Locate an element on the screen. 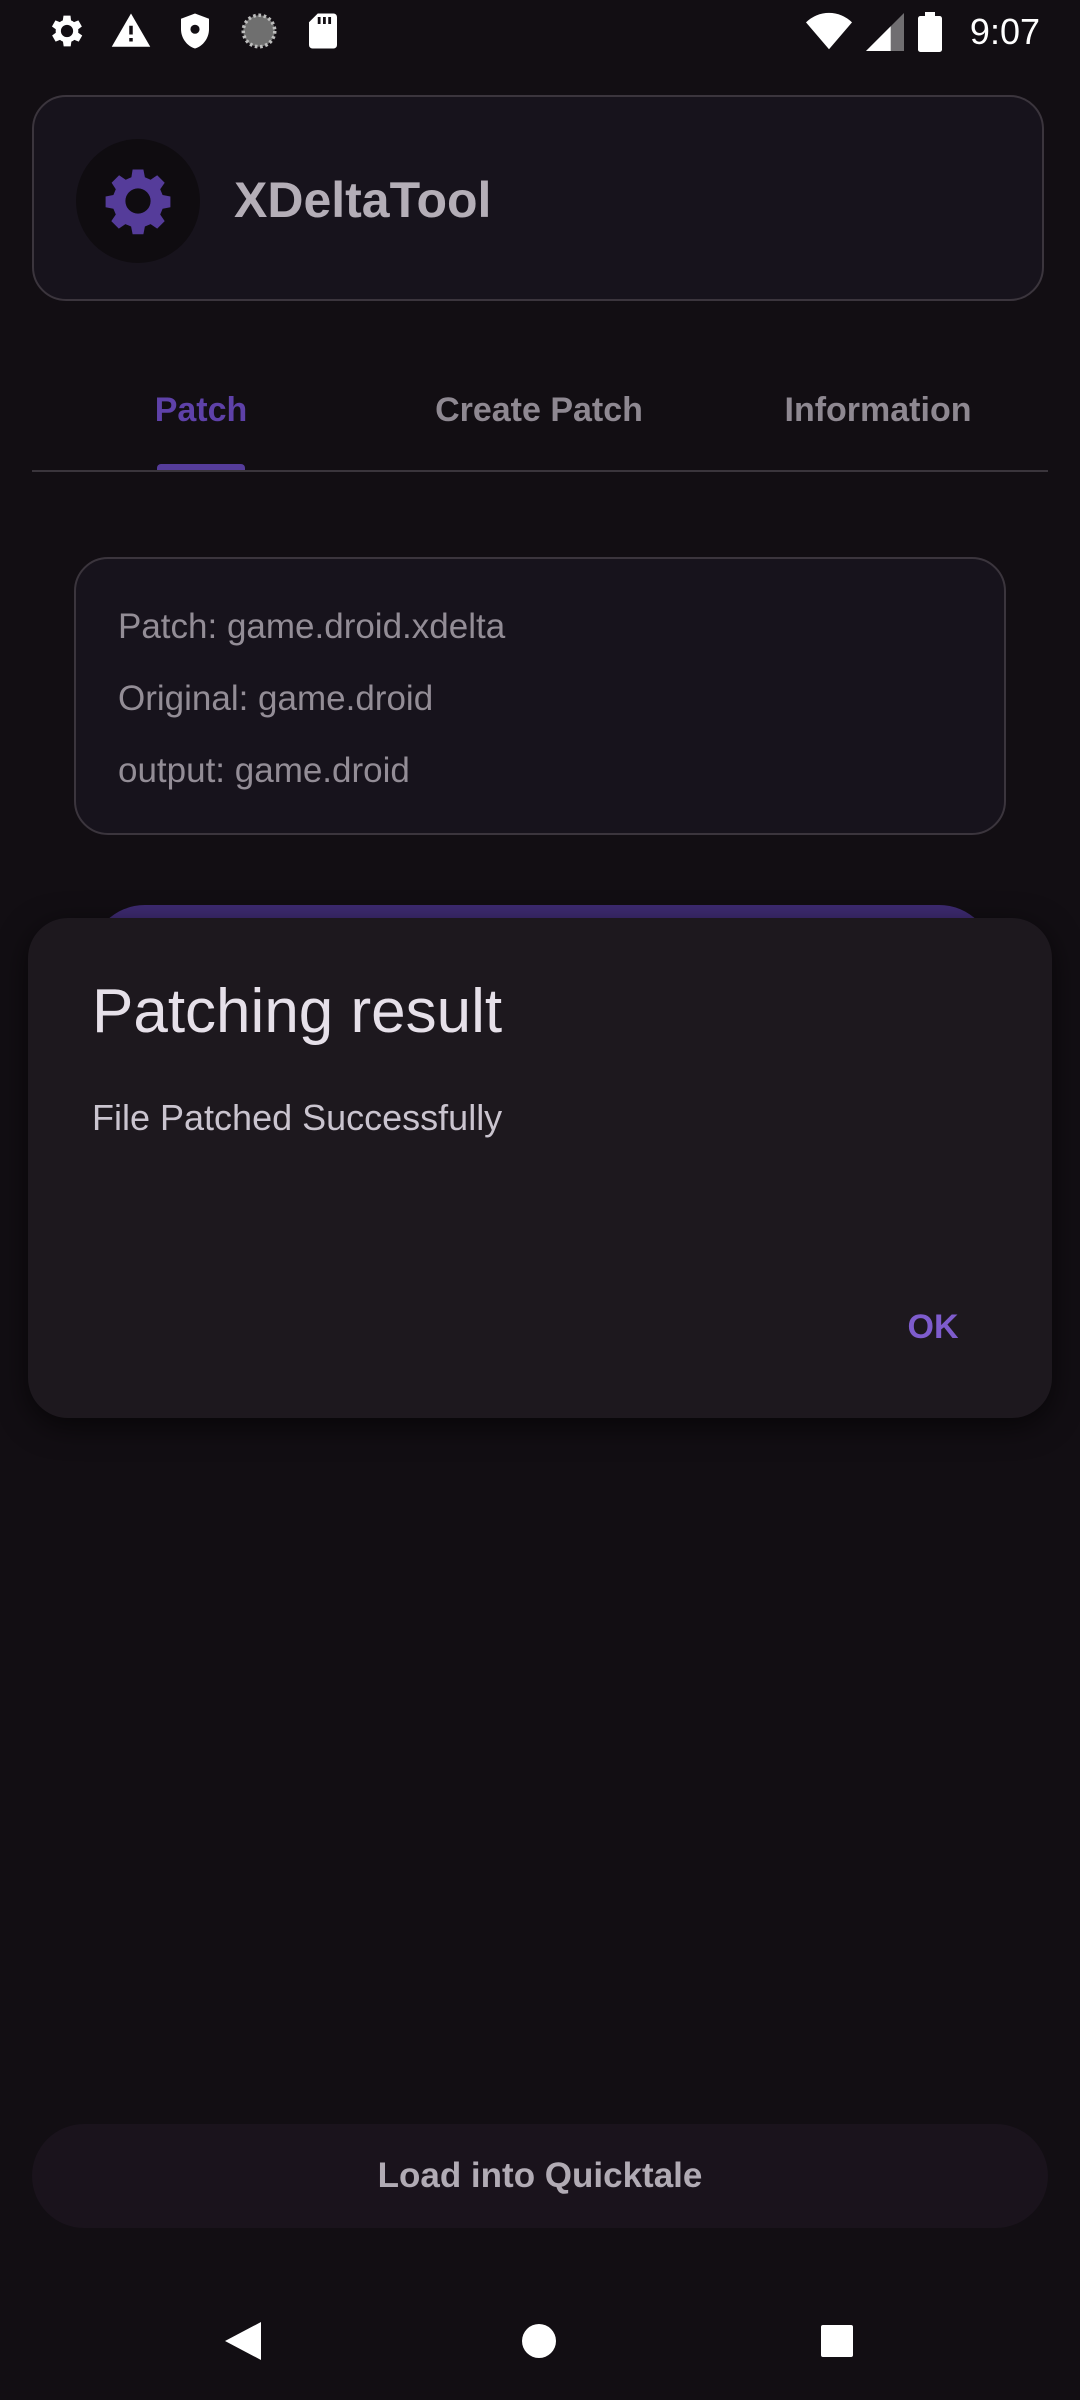 This screenshot has height=2400, width=1080. app-header-card: XDeltaTool is located at coordinates (538, 198).